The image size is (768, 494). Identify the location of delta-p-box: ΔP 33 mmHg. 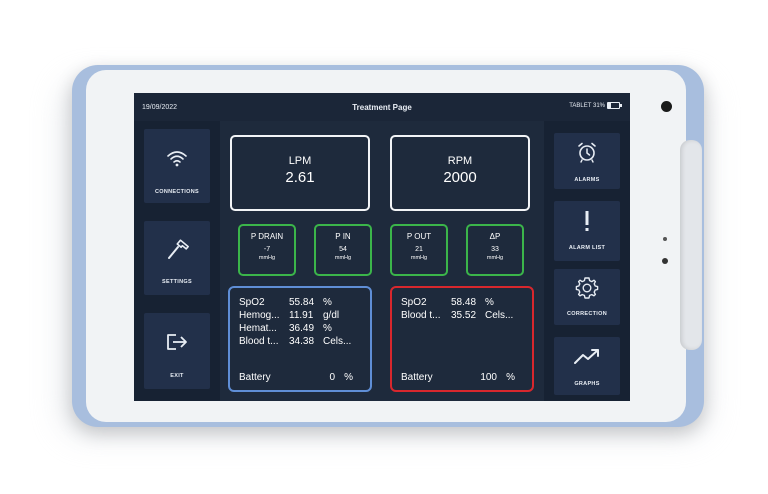
(495, 250).